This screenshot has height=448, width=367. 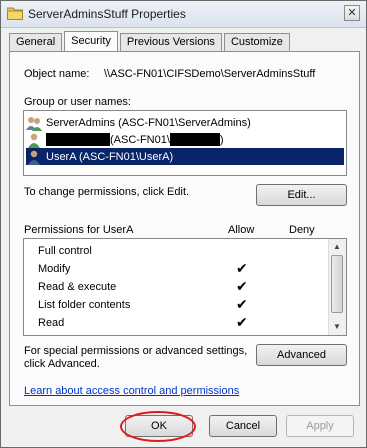 What do you see at coordinates (65, 251) in the screenshot?
I see `permission-name: Full control` at bounding box center [65, 251].